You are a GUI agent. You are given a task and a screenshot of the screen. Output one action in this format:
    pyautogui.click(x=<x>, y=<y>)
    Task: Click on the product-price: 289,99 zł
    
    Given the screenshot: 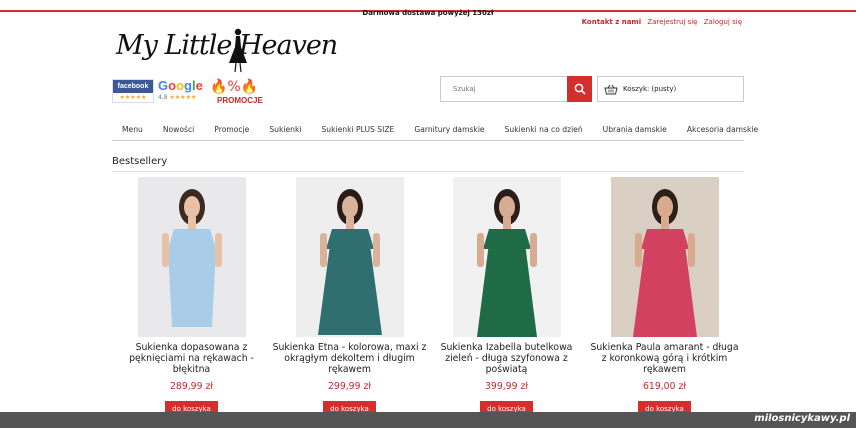 What is the action you would take?
    pyautogui.click(x=191, y=386)
    